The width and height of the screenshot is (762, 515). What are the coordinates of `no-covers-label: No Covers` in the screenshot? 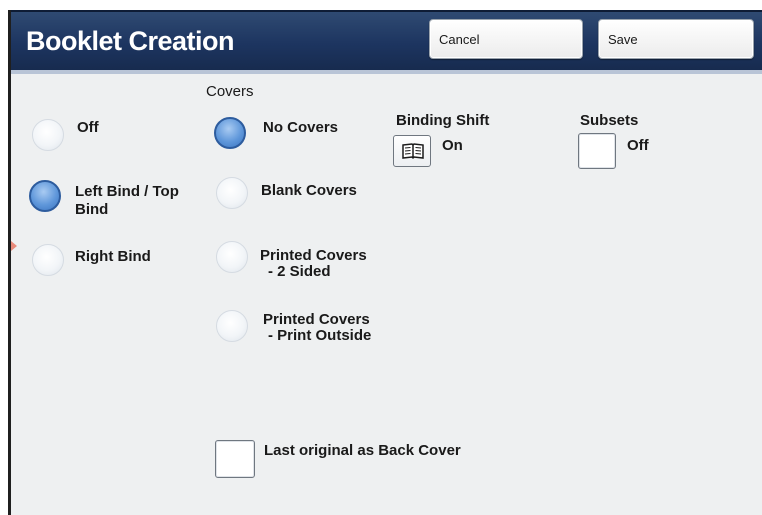 It's located at (300, 127).